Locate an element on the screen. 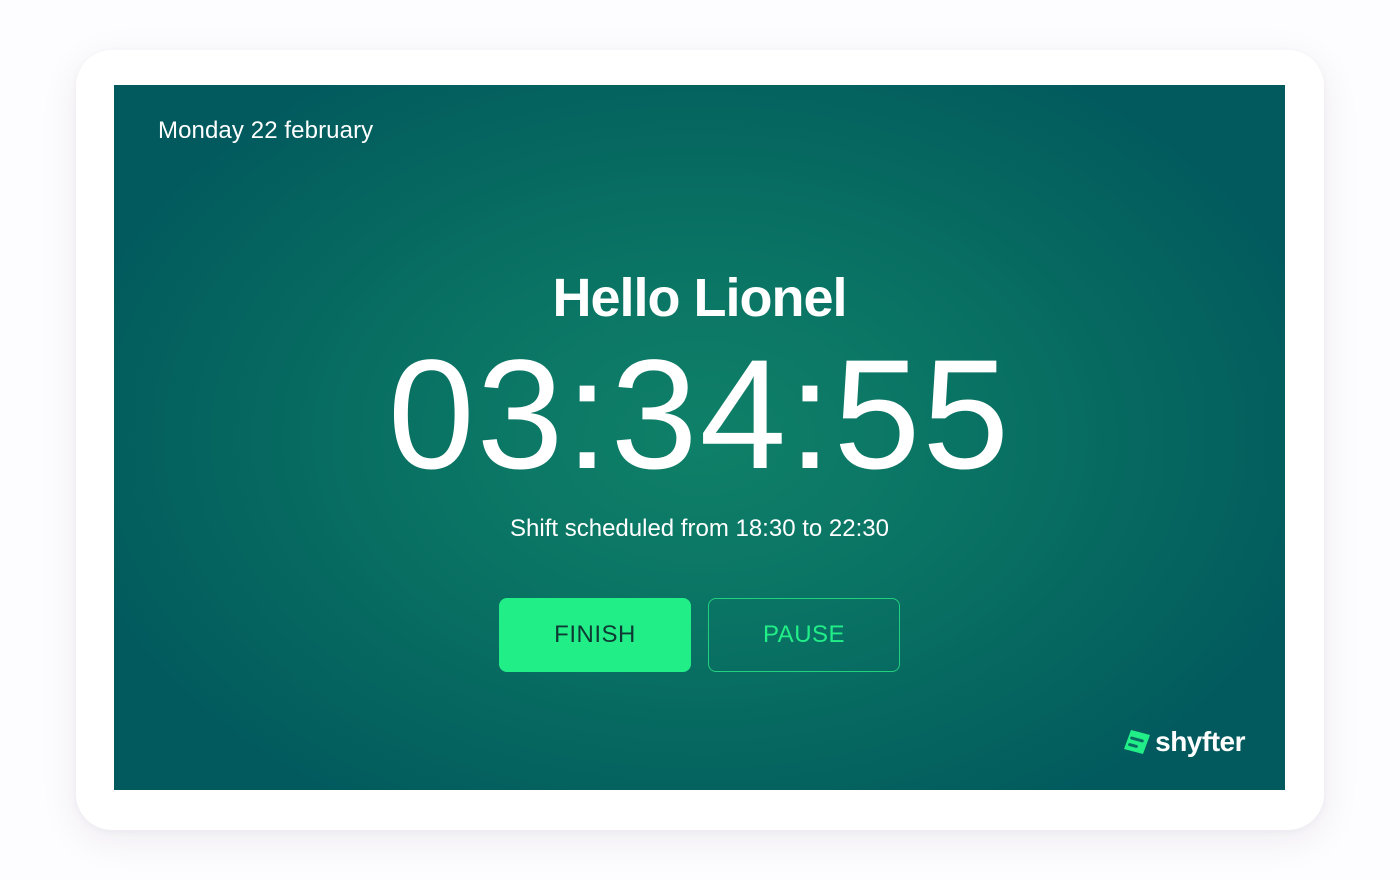  pause-button: PAUSE is located at coordinates (804, 635).